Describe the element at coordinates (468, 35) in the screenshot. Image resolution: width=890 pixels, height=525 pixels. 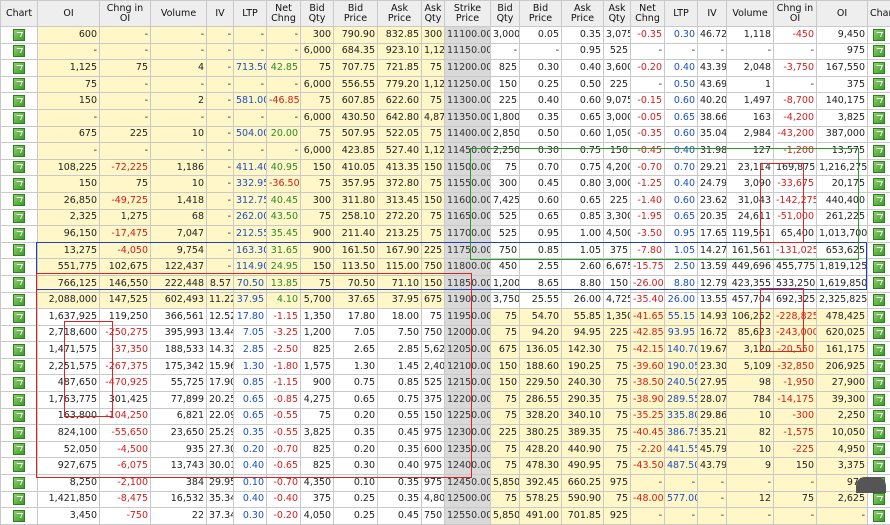
I see `strike-price-cell: 11100.00` at that location.